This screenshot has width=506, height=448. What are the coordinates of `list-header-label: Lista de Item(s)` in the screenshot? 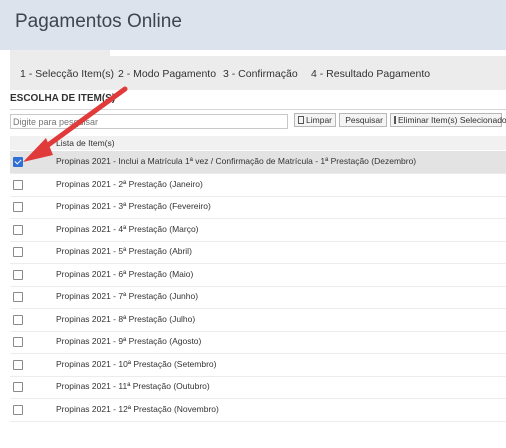 It's located at (85, 143).